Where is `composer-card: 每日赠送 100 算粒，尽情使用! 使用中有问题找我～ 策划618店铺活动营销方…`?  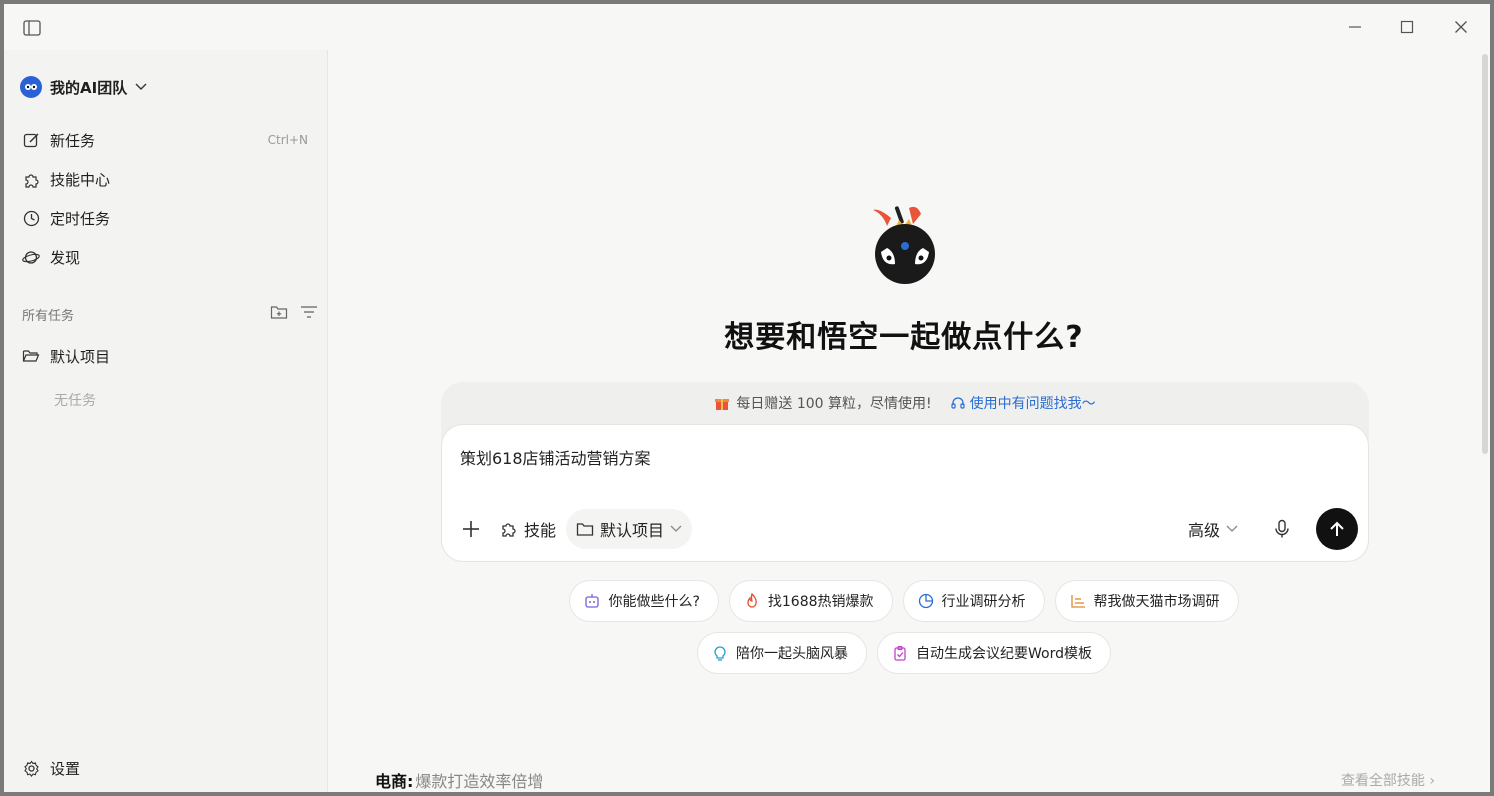 composer-card: 每日赠送 100 算粒，尽情使用! 使用中有问题找我～ 策划618店铺活动营销方… is located at coordinates (905, 472).